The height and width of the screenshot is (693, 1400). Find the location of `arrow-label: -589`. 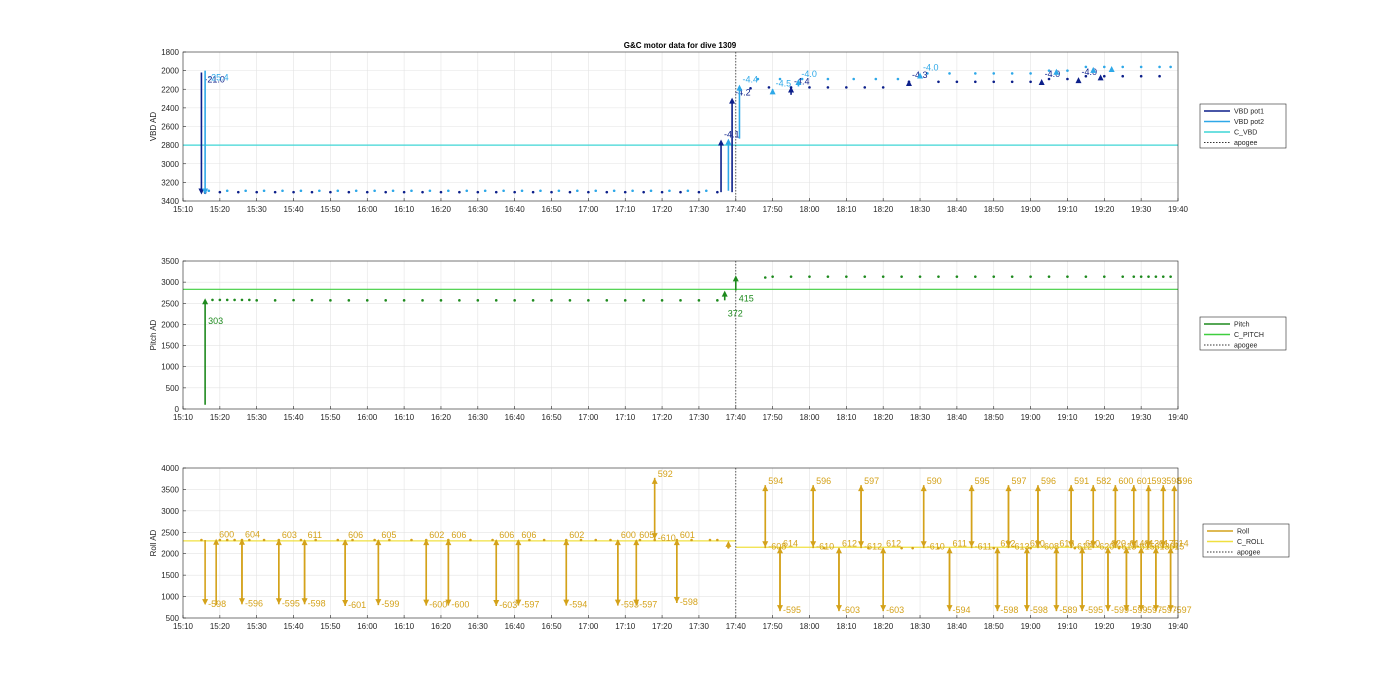

arrow-label: -589 is located at coordinates (1068, 610).